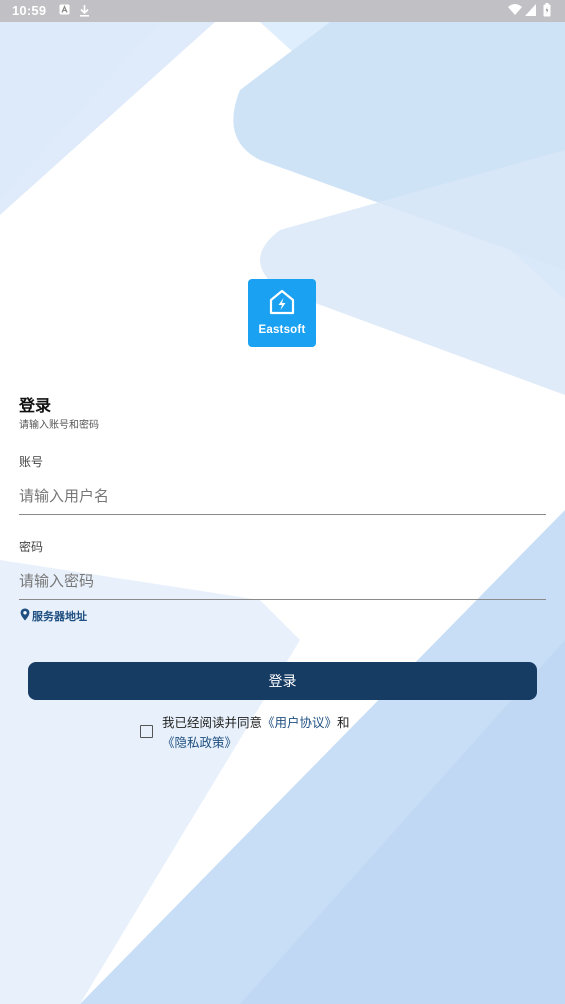 Image resolution: width=565 pixels, height=1004 pixels. Describe the element at coordinates (84, 12) in the screenshot. I see `download-icon` at that location.